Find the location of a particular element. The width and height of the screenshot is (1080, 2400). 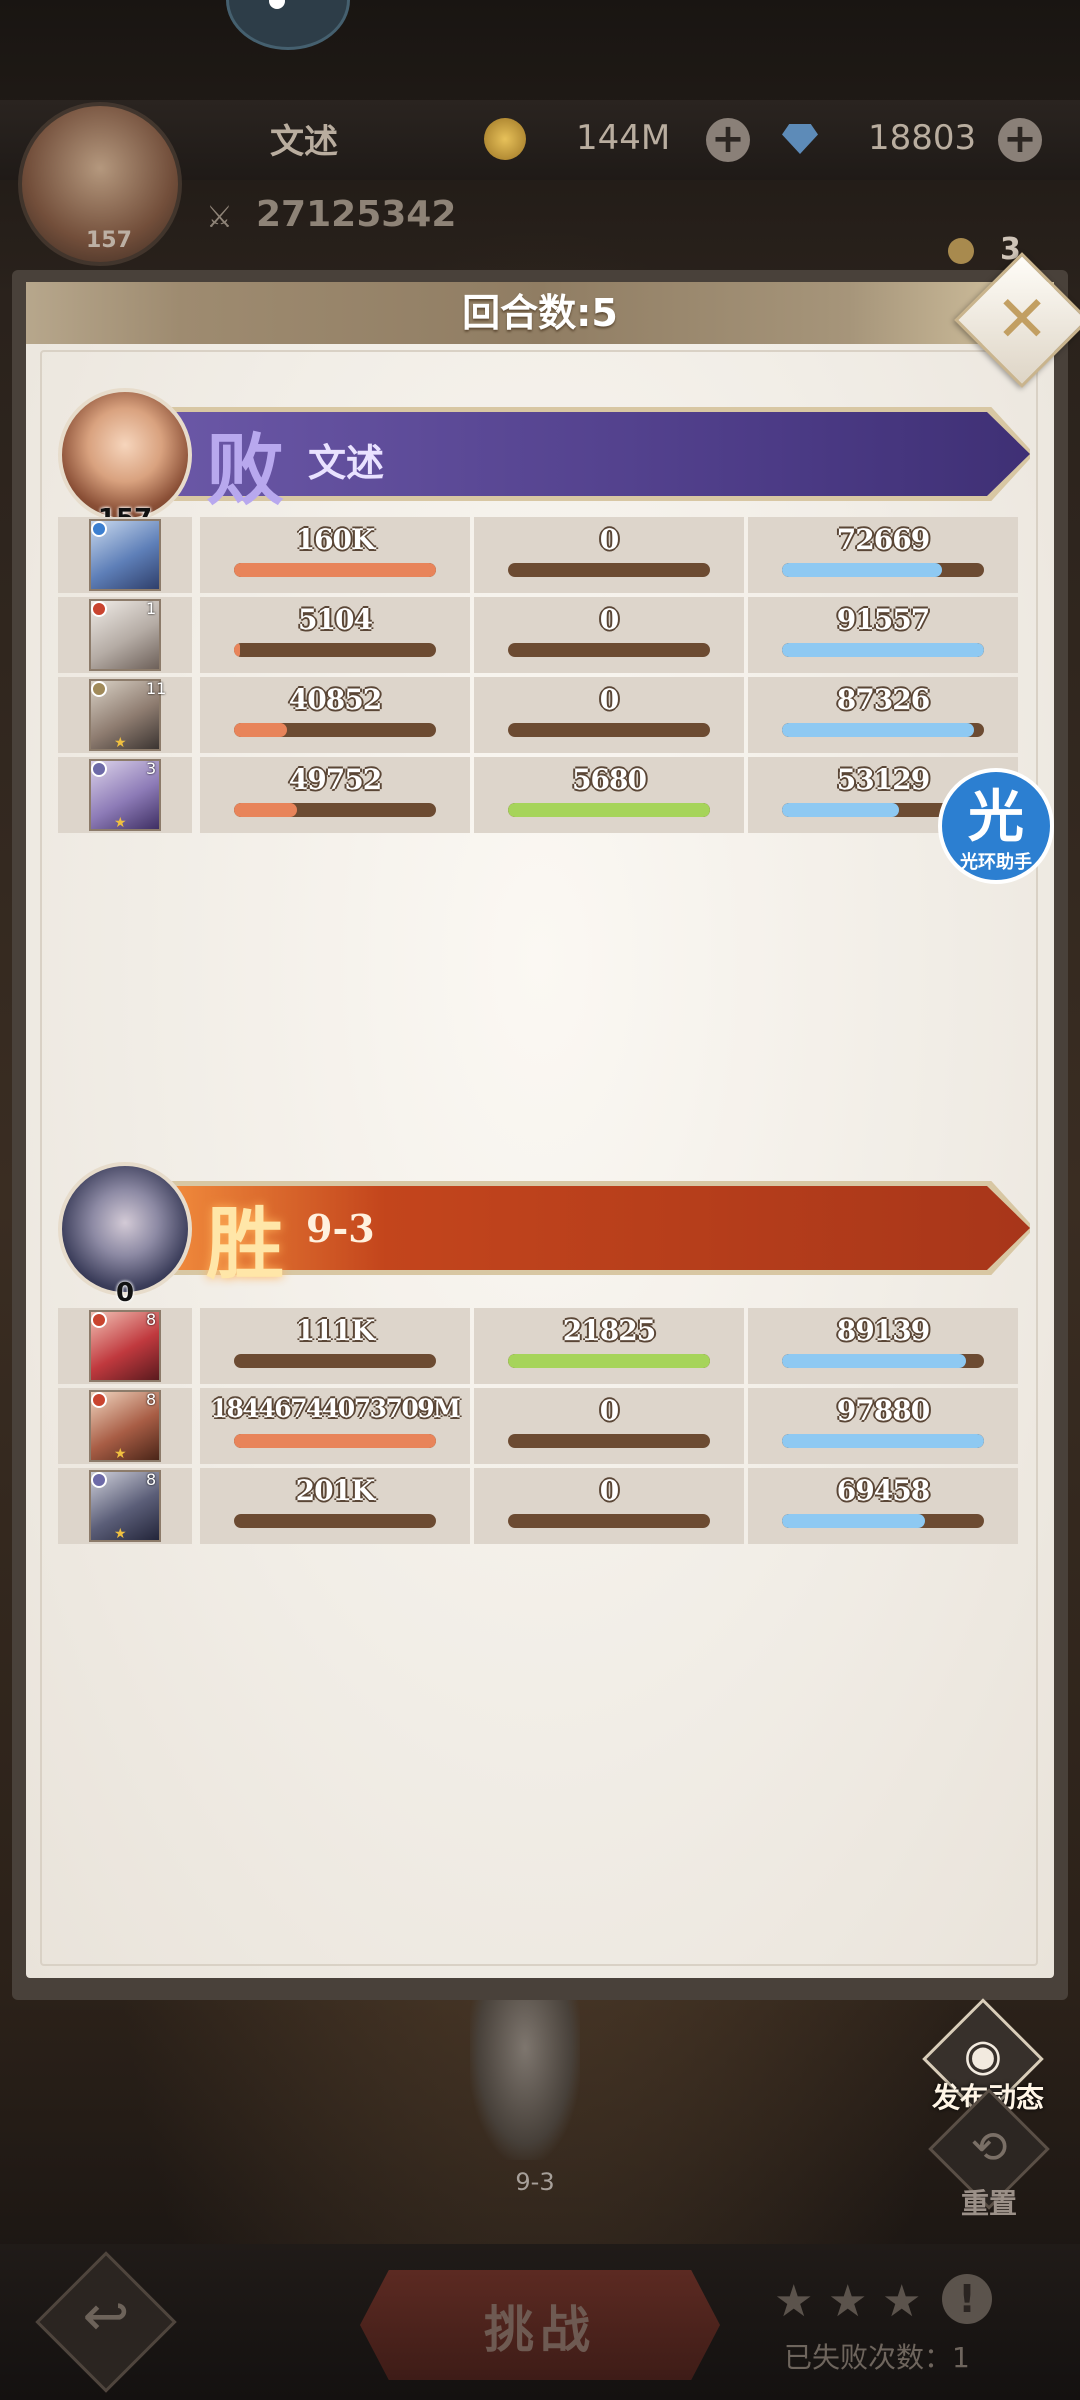

gold-amount: 144M is located at coordinates (623, 138).